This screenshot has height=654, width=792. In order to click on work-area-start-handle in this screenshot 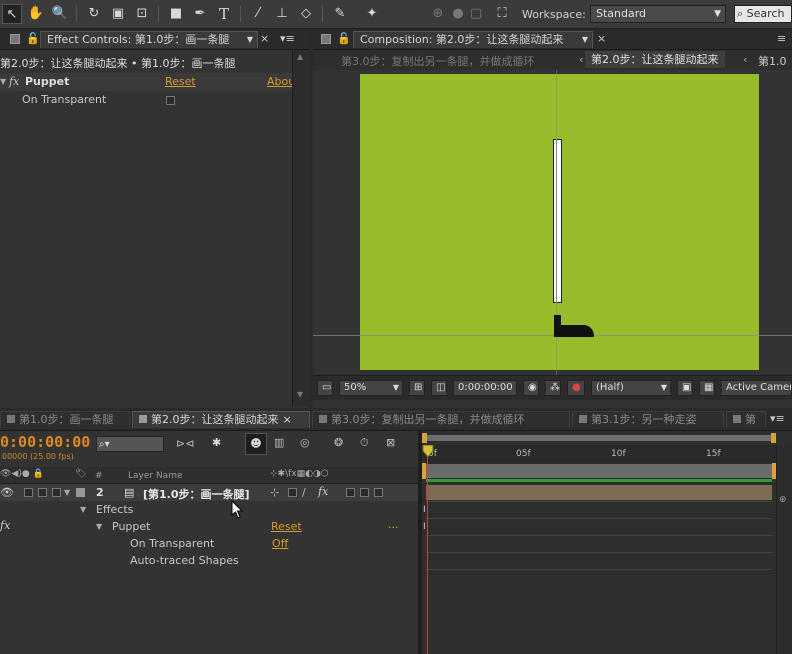, I will do `click(424, 471)`.